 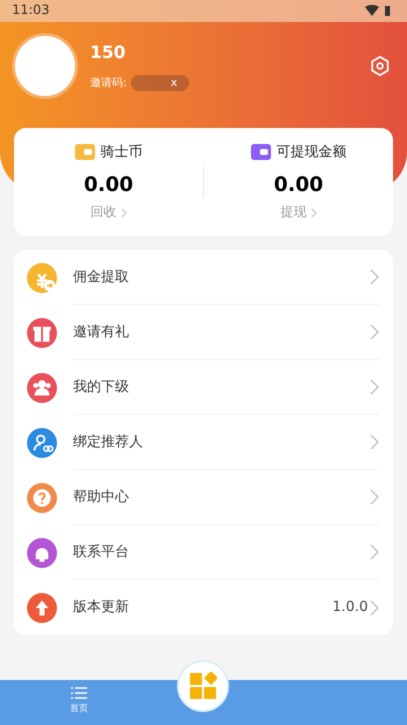 I want to click on apps-button, so click(x=203, y=686).